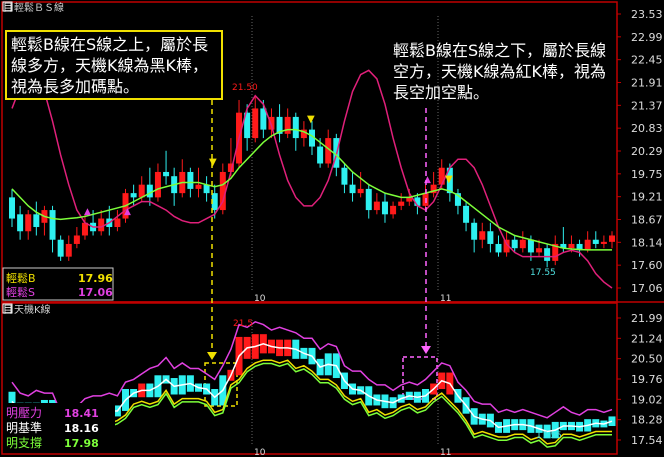 This screenshot has height=457, width=664. Describe the element at coordinates (647, 420) in the screenshot. I see `bottom-price-axis-label: 18.28` at that location.